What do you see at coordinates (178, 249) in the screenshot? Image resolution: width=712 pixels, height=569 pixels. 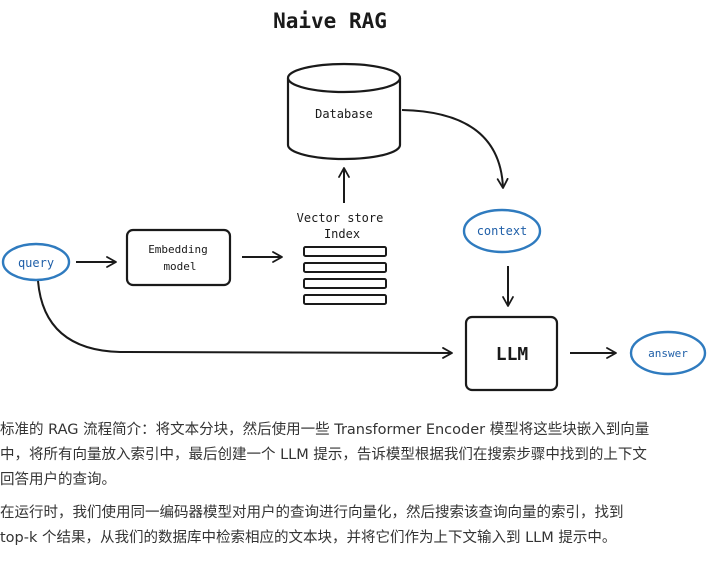 I see `embedding-label-line1: Embedding` at bounding box center [178, 249].